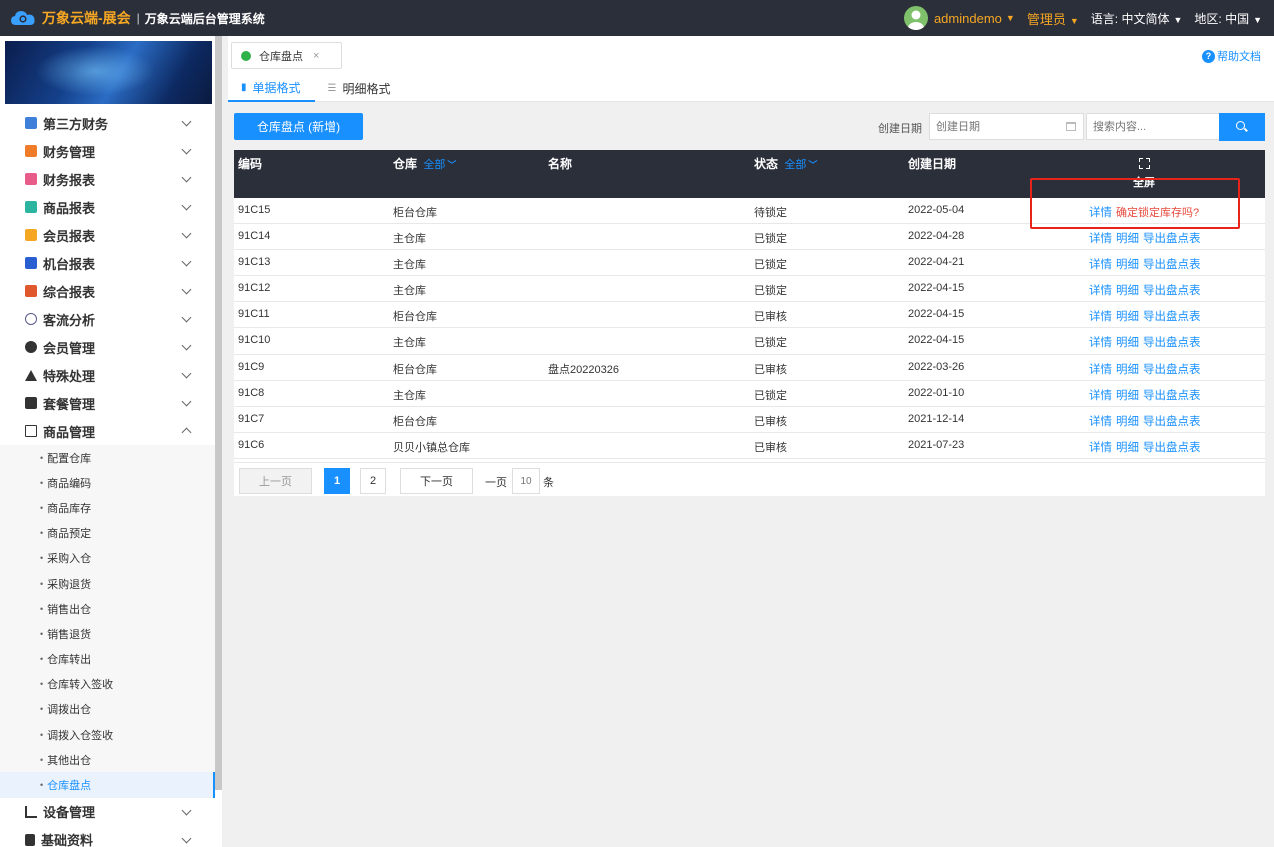 This screenshot has height=847, width=1274. Describe the element at coordinates (132, 18) in the screenshot. I see `logo: 万象云端-展会 | 万象云端后台管理系统` at that location.